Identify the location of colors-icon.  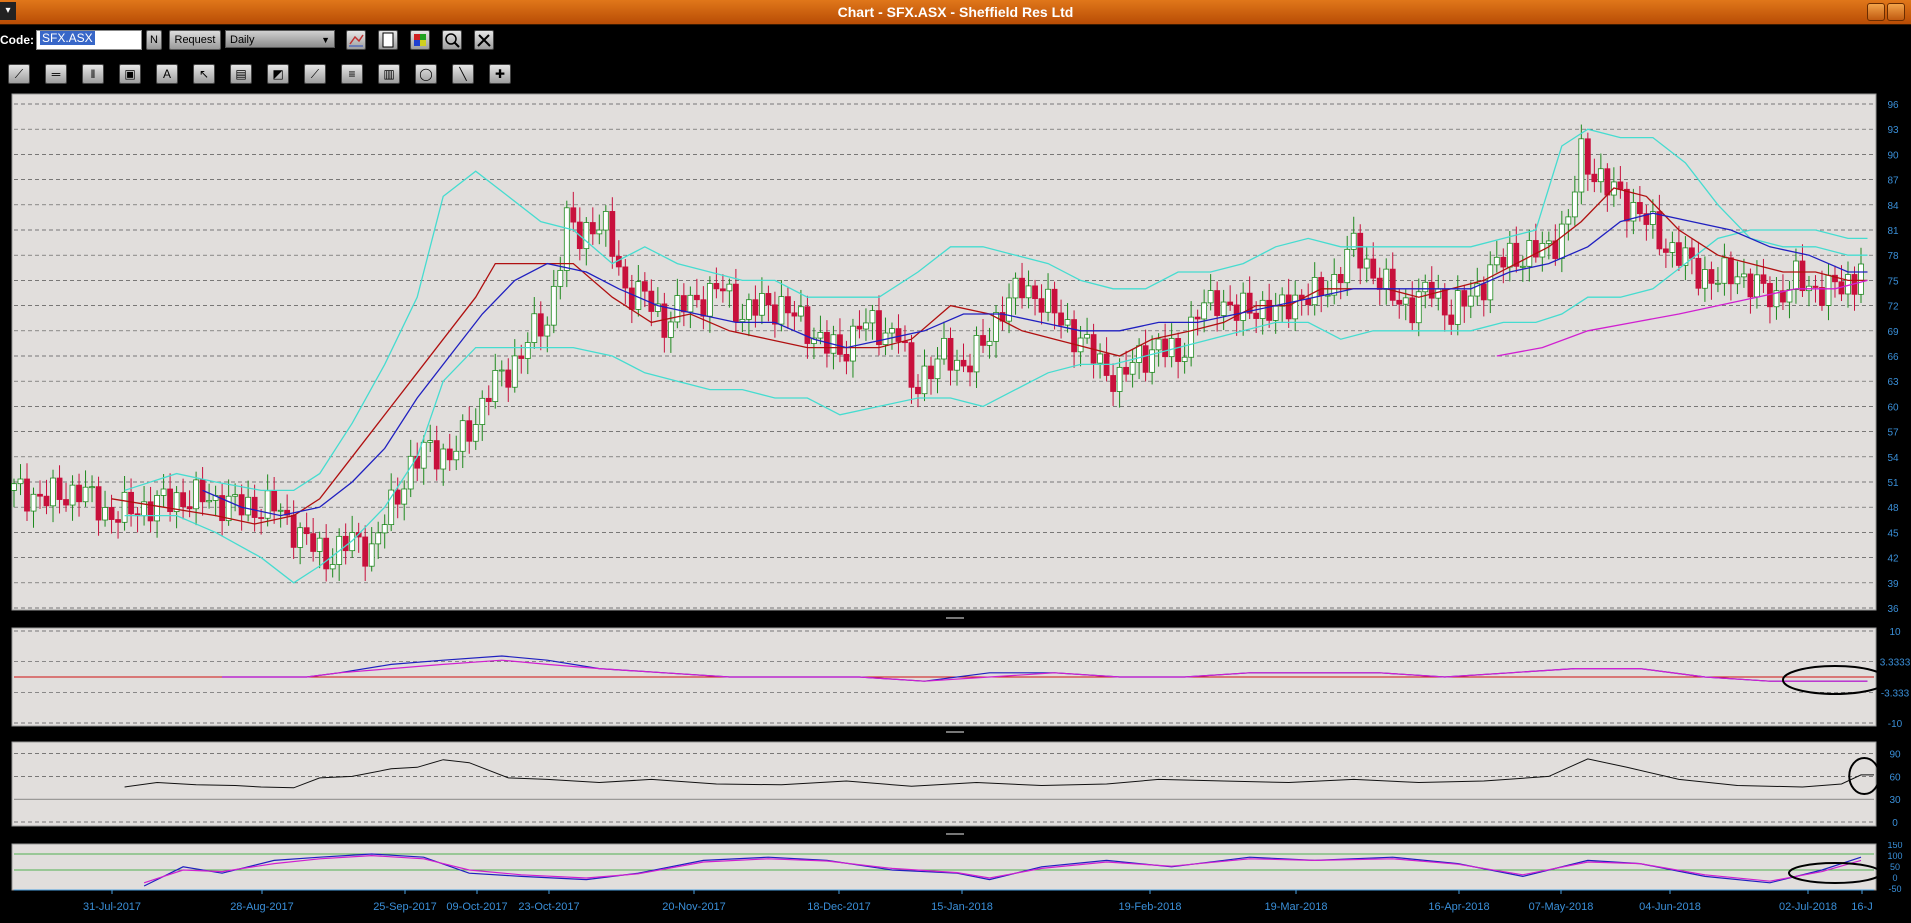
(420, 40).